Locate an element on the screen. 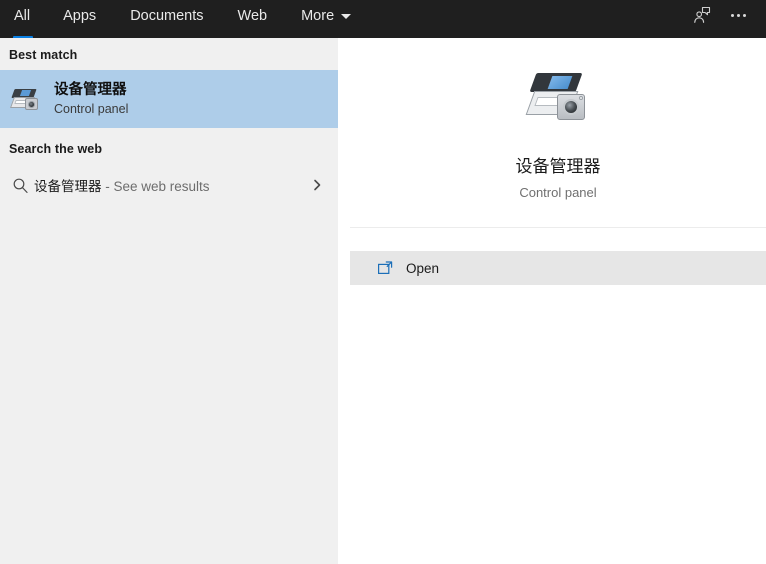 The height and width of the screenshot is (564, 766). search-top-navigation-bar: All Apps Documents Web More is located at coordinates (383, 19).